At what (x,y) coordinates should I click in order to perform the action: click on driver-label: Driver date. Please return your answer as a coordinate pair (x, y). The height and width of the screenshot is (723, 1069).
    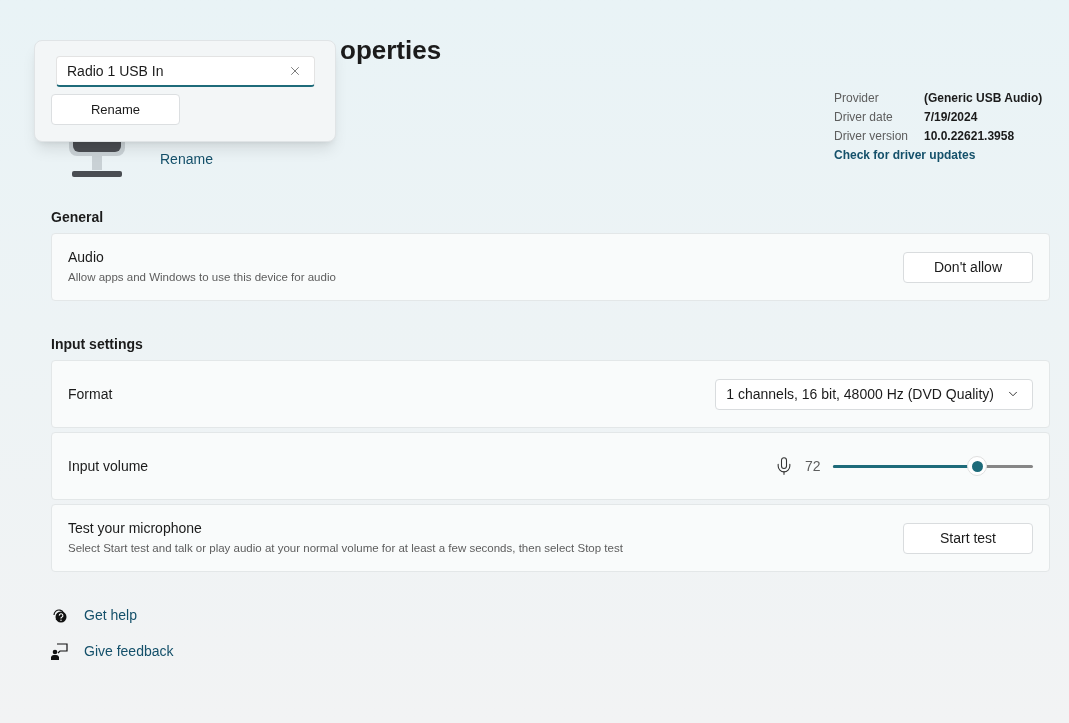
    Looking at the image, I should click on (864, 117).